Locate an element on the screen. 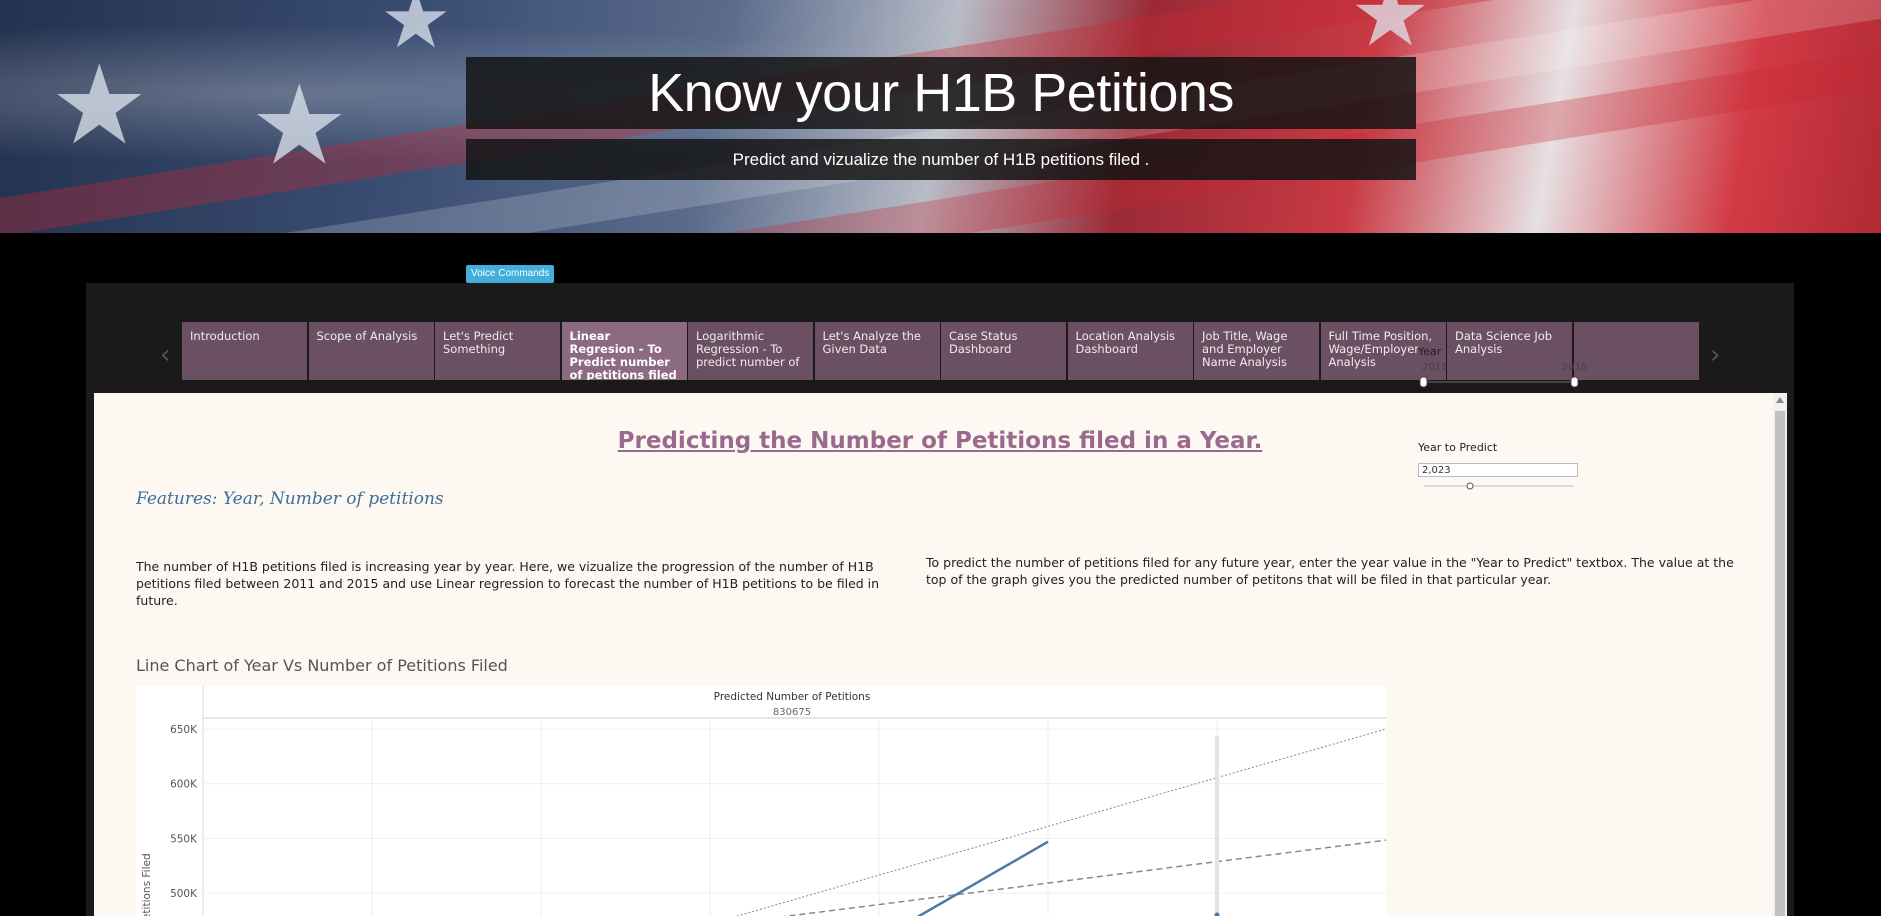  year-filter-label: Year is located at coordinates (1430, 351).